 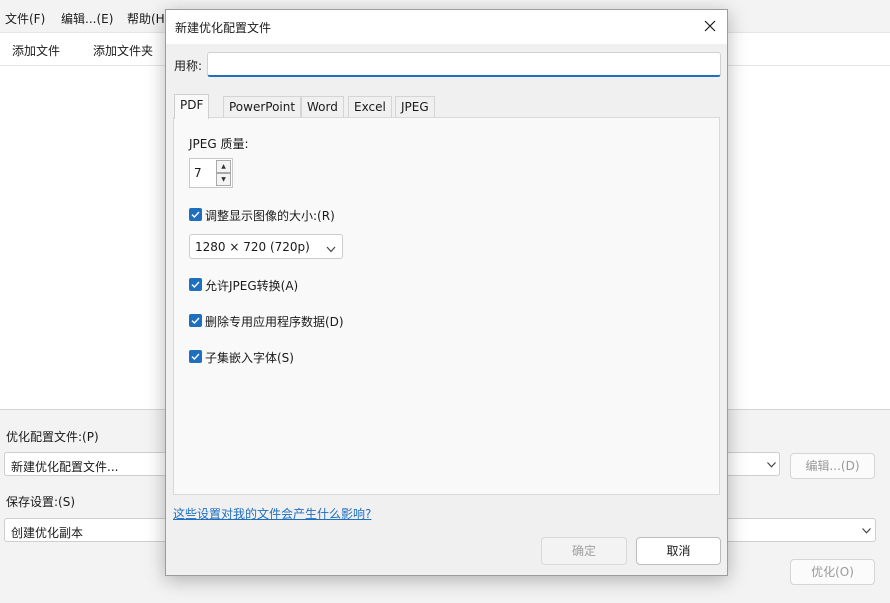 What do you see at coordinates (322, 107) in the screenshot?
I see `tab-word: Word` at bounding box center [322, 107].